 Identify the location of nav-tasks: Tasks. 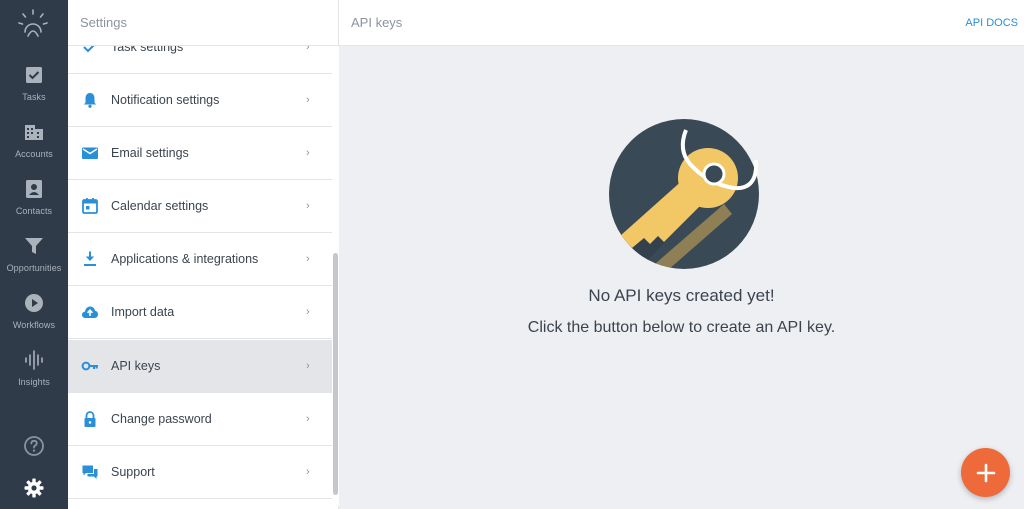
(34, 91).